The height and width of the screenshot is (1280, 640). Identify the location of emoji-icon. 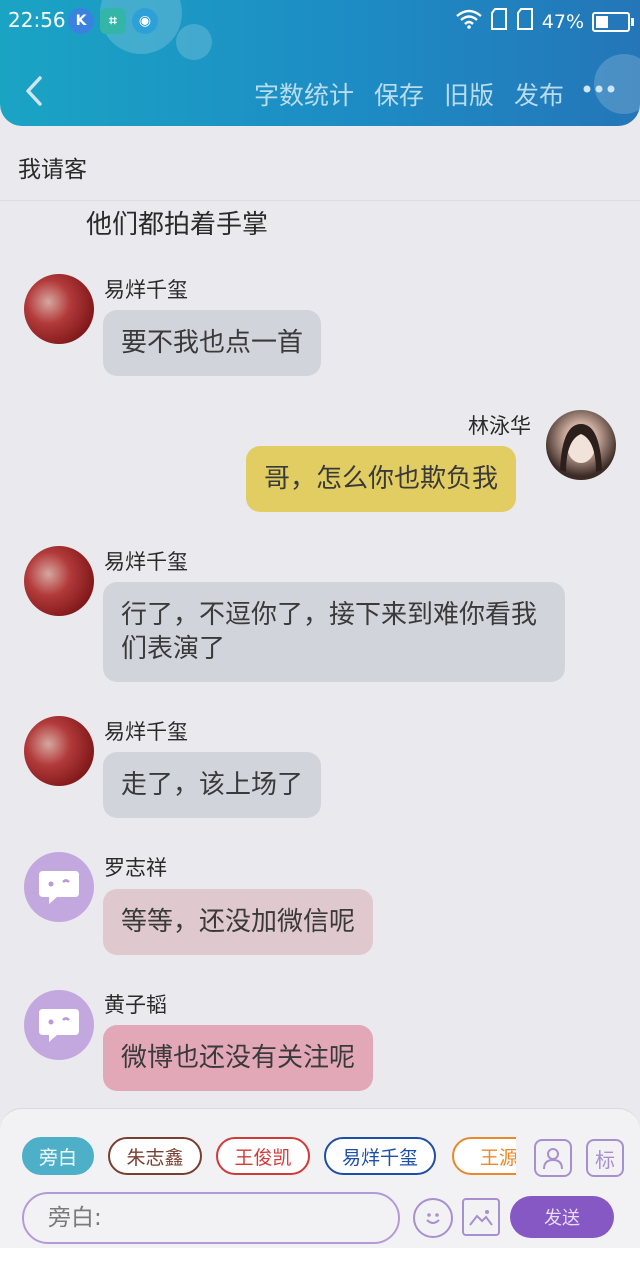
(433, 1218).